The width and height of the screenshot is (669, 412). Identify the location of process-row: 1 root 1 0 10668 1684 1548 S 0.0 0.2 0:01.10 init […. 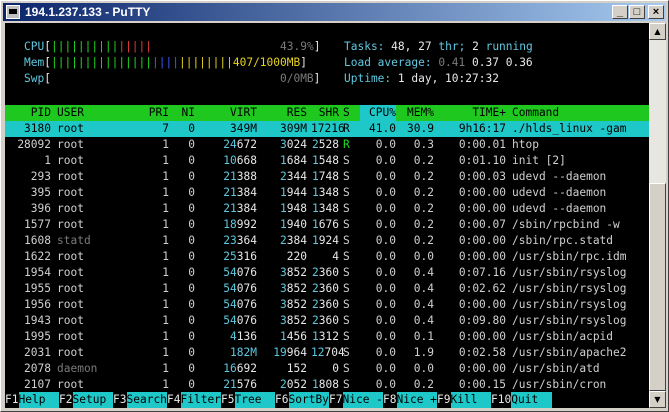
(327, 161).